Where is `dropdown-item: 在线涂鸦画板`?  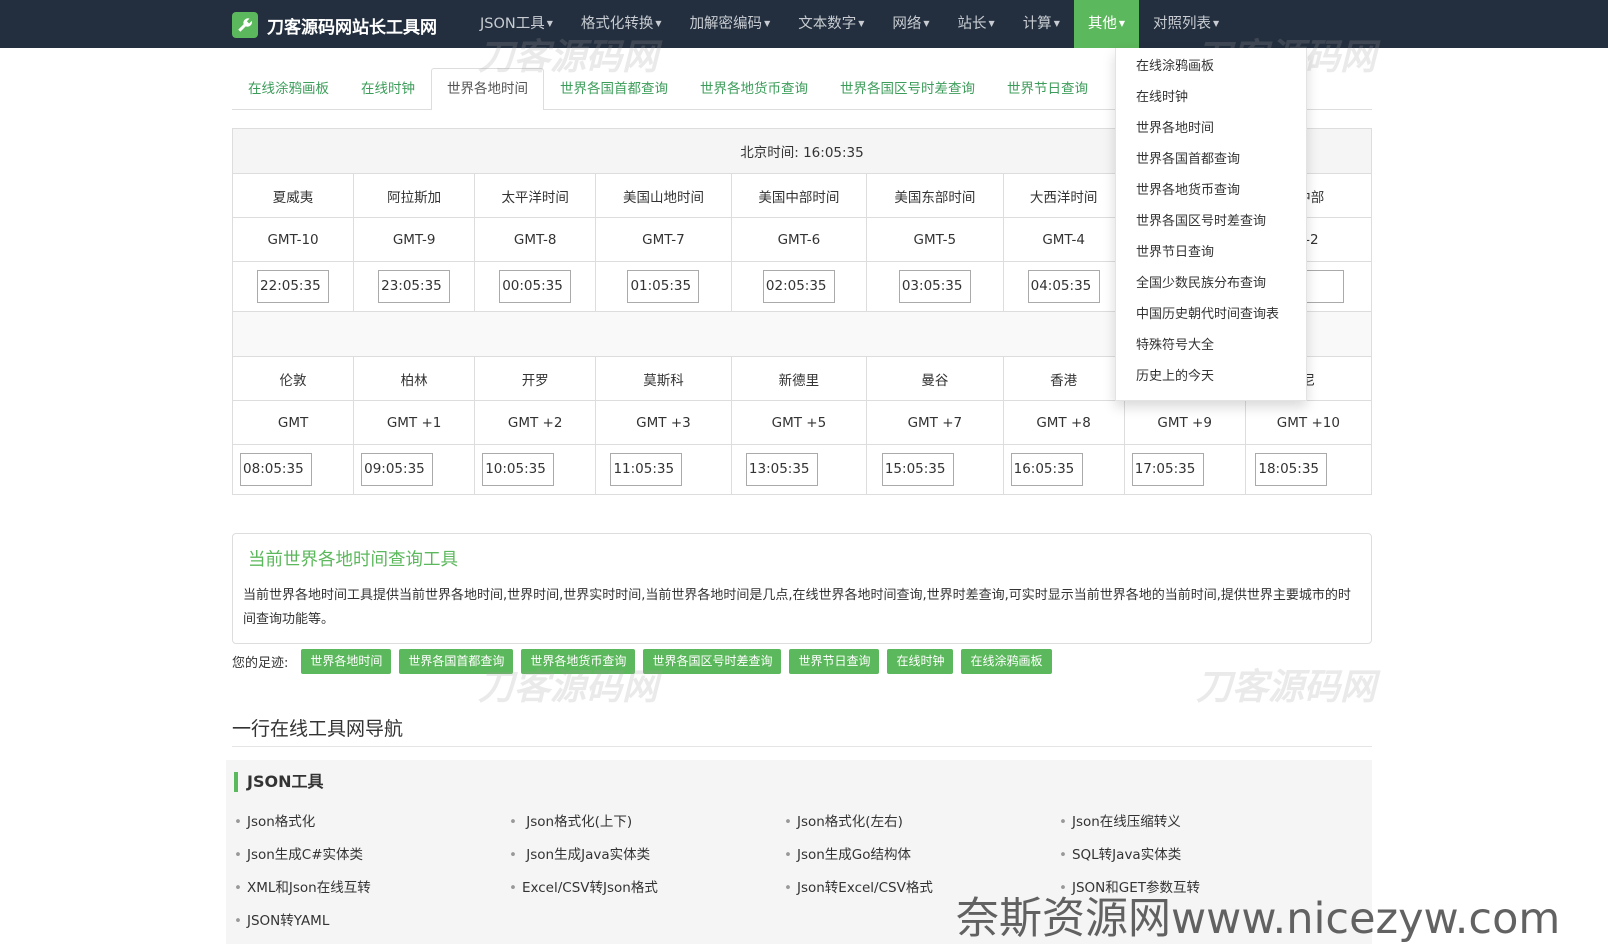 dropdown-item: 在线涂鸦画板 is located at coordinates (1211, 69).